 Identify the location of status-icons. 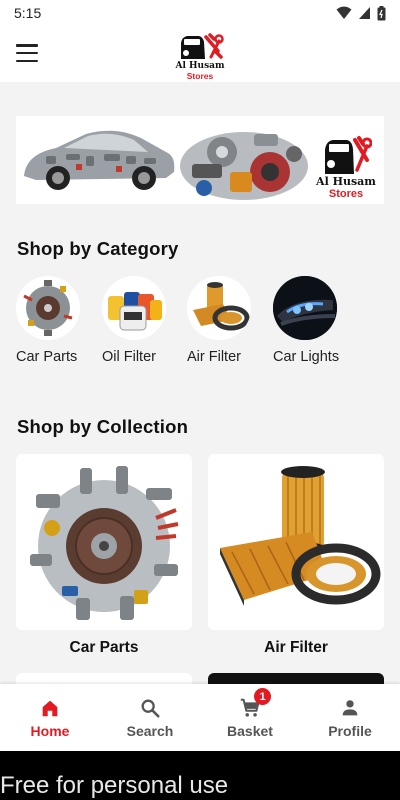
(361, 13).